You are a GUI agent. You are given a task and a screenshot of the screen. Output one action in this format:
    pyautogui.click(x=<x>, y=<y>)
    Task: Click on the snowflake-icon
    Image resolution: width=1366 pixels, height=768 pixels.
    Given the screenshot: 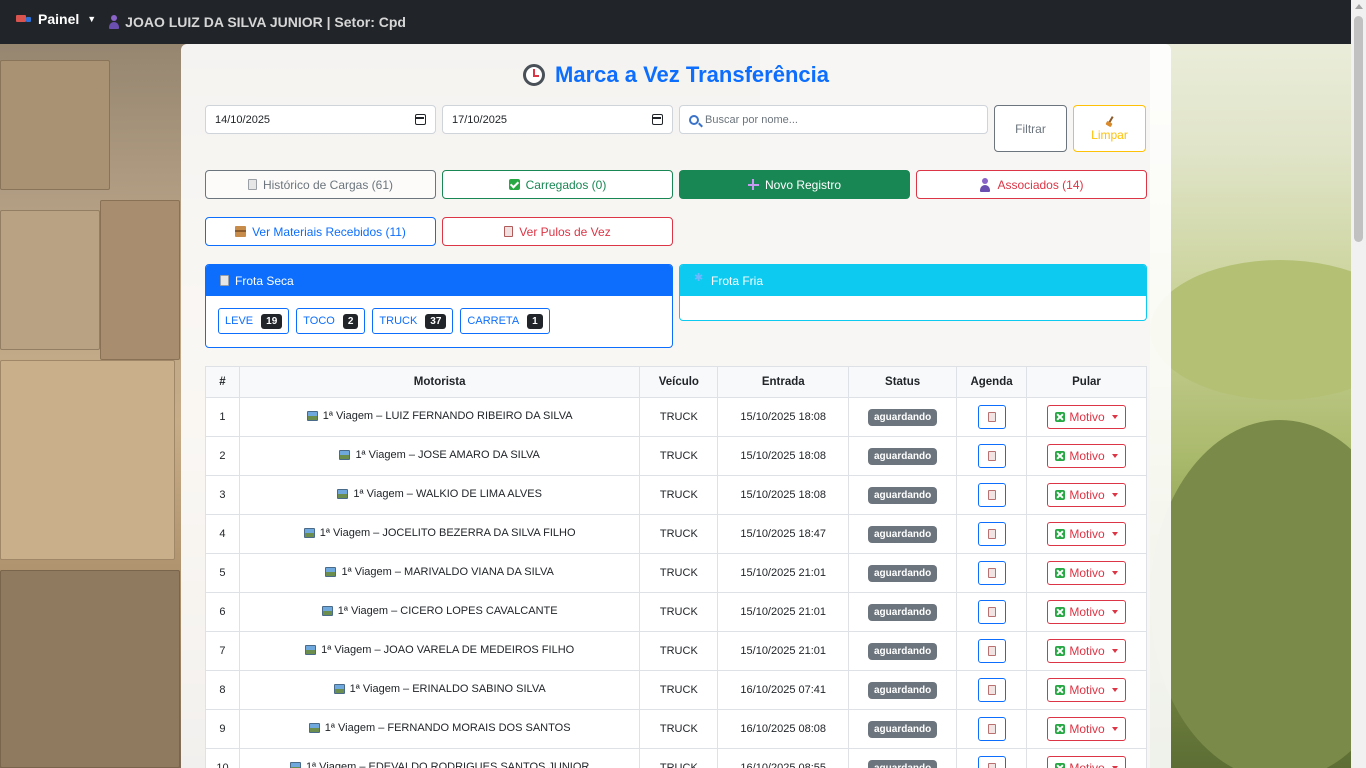 What is the action you would take?
    pyautogui.click(x=699, y=279)
    